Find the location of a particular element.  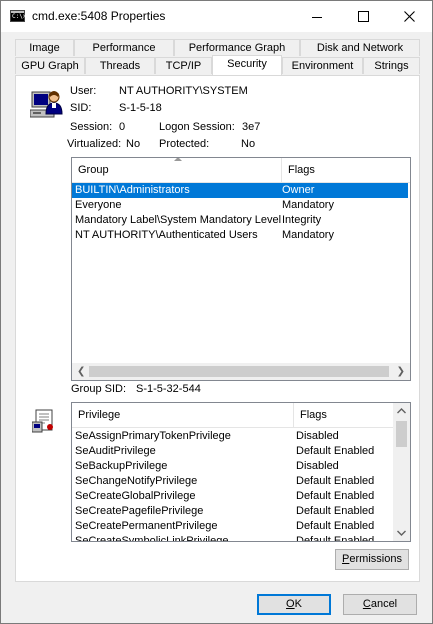

app-icon-text: C:\> is located at coordinates (19, 16).